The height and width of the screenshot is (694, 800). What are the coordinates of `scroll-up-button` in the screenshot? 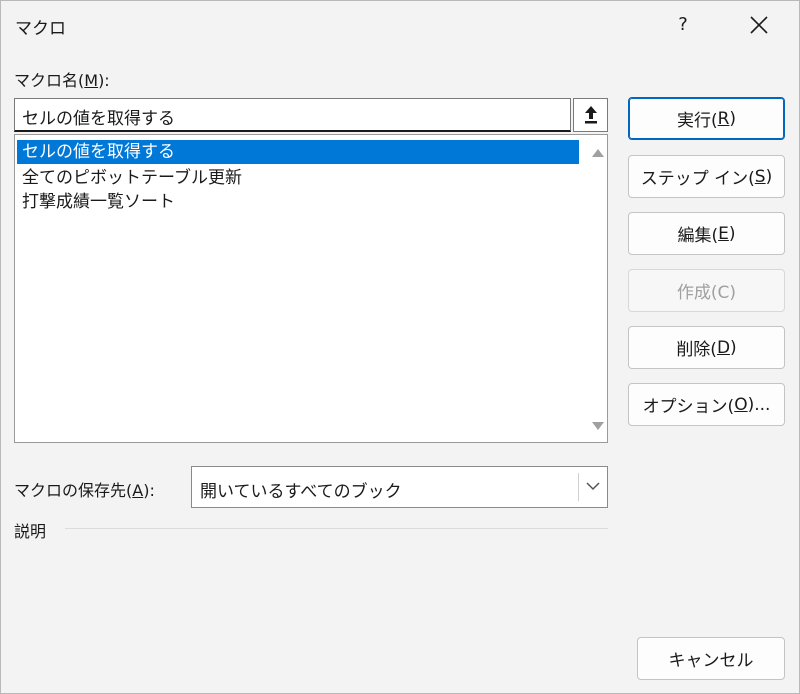 It's located at (598, 153).